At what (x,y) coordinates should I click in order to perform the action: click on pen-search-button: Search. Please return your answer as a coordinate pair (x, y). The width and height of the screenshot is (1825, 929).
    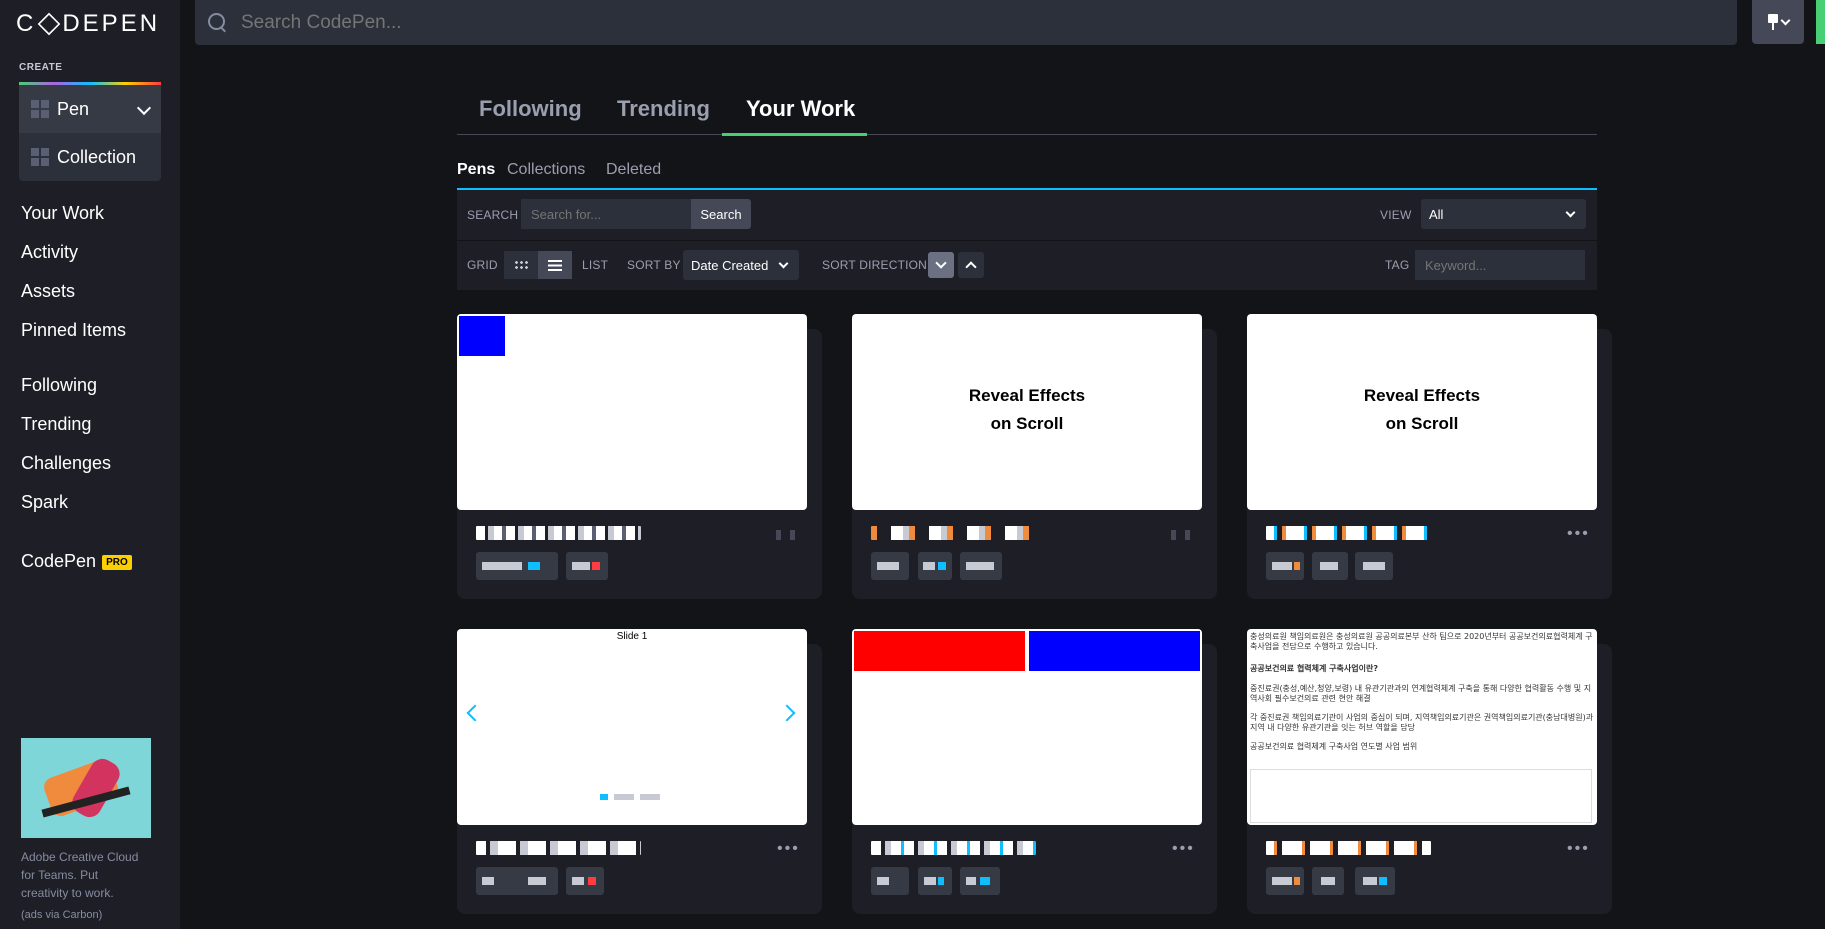
    Looking at the image, I should click on (721, 214).